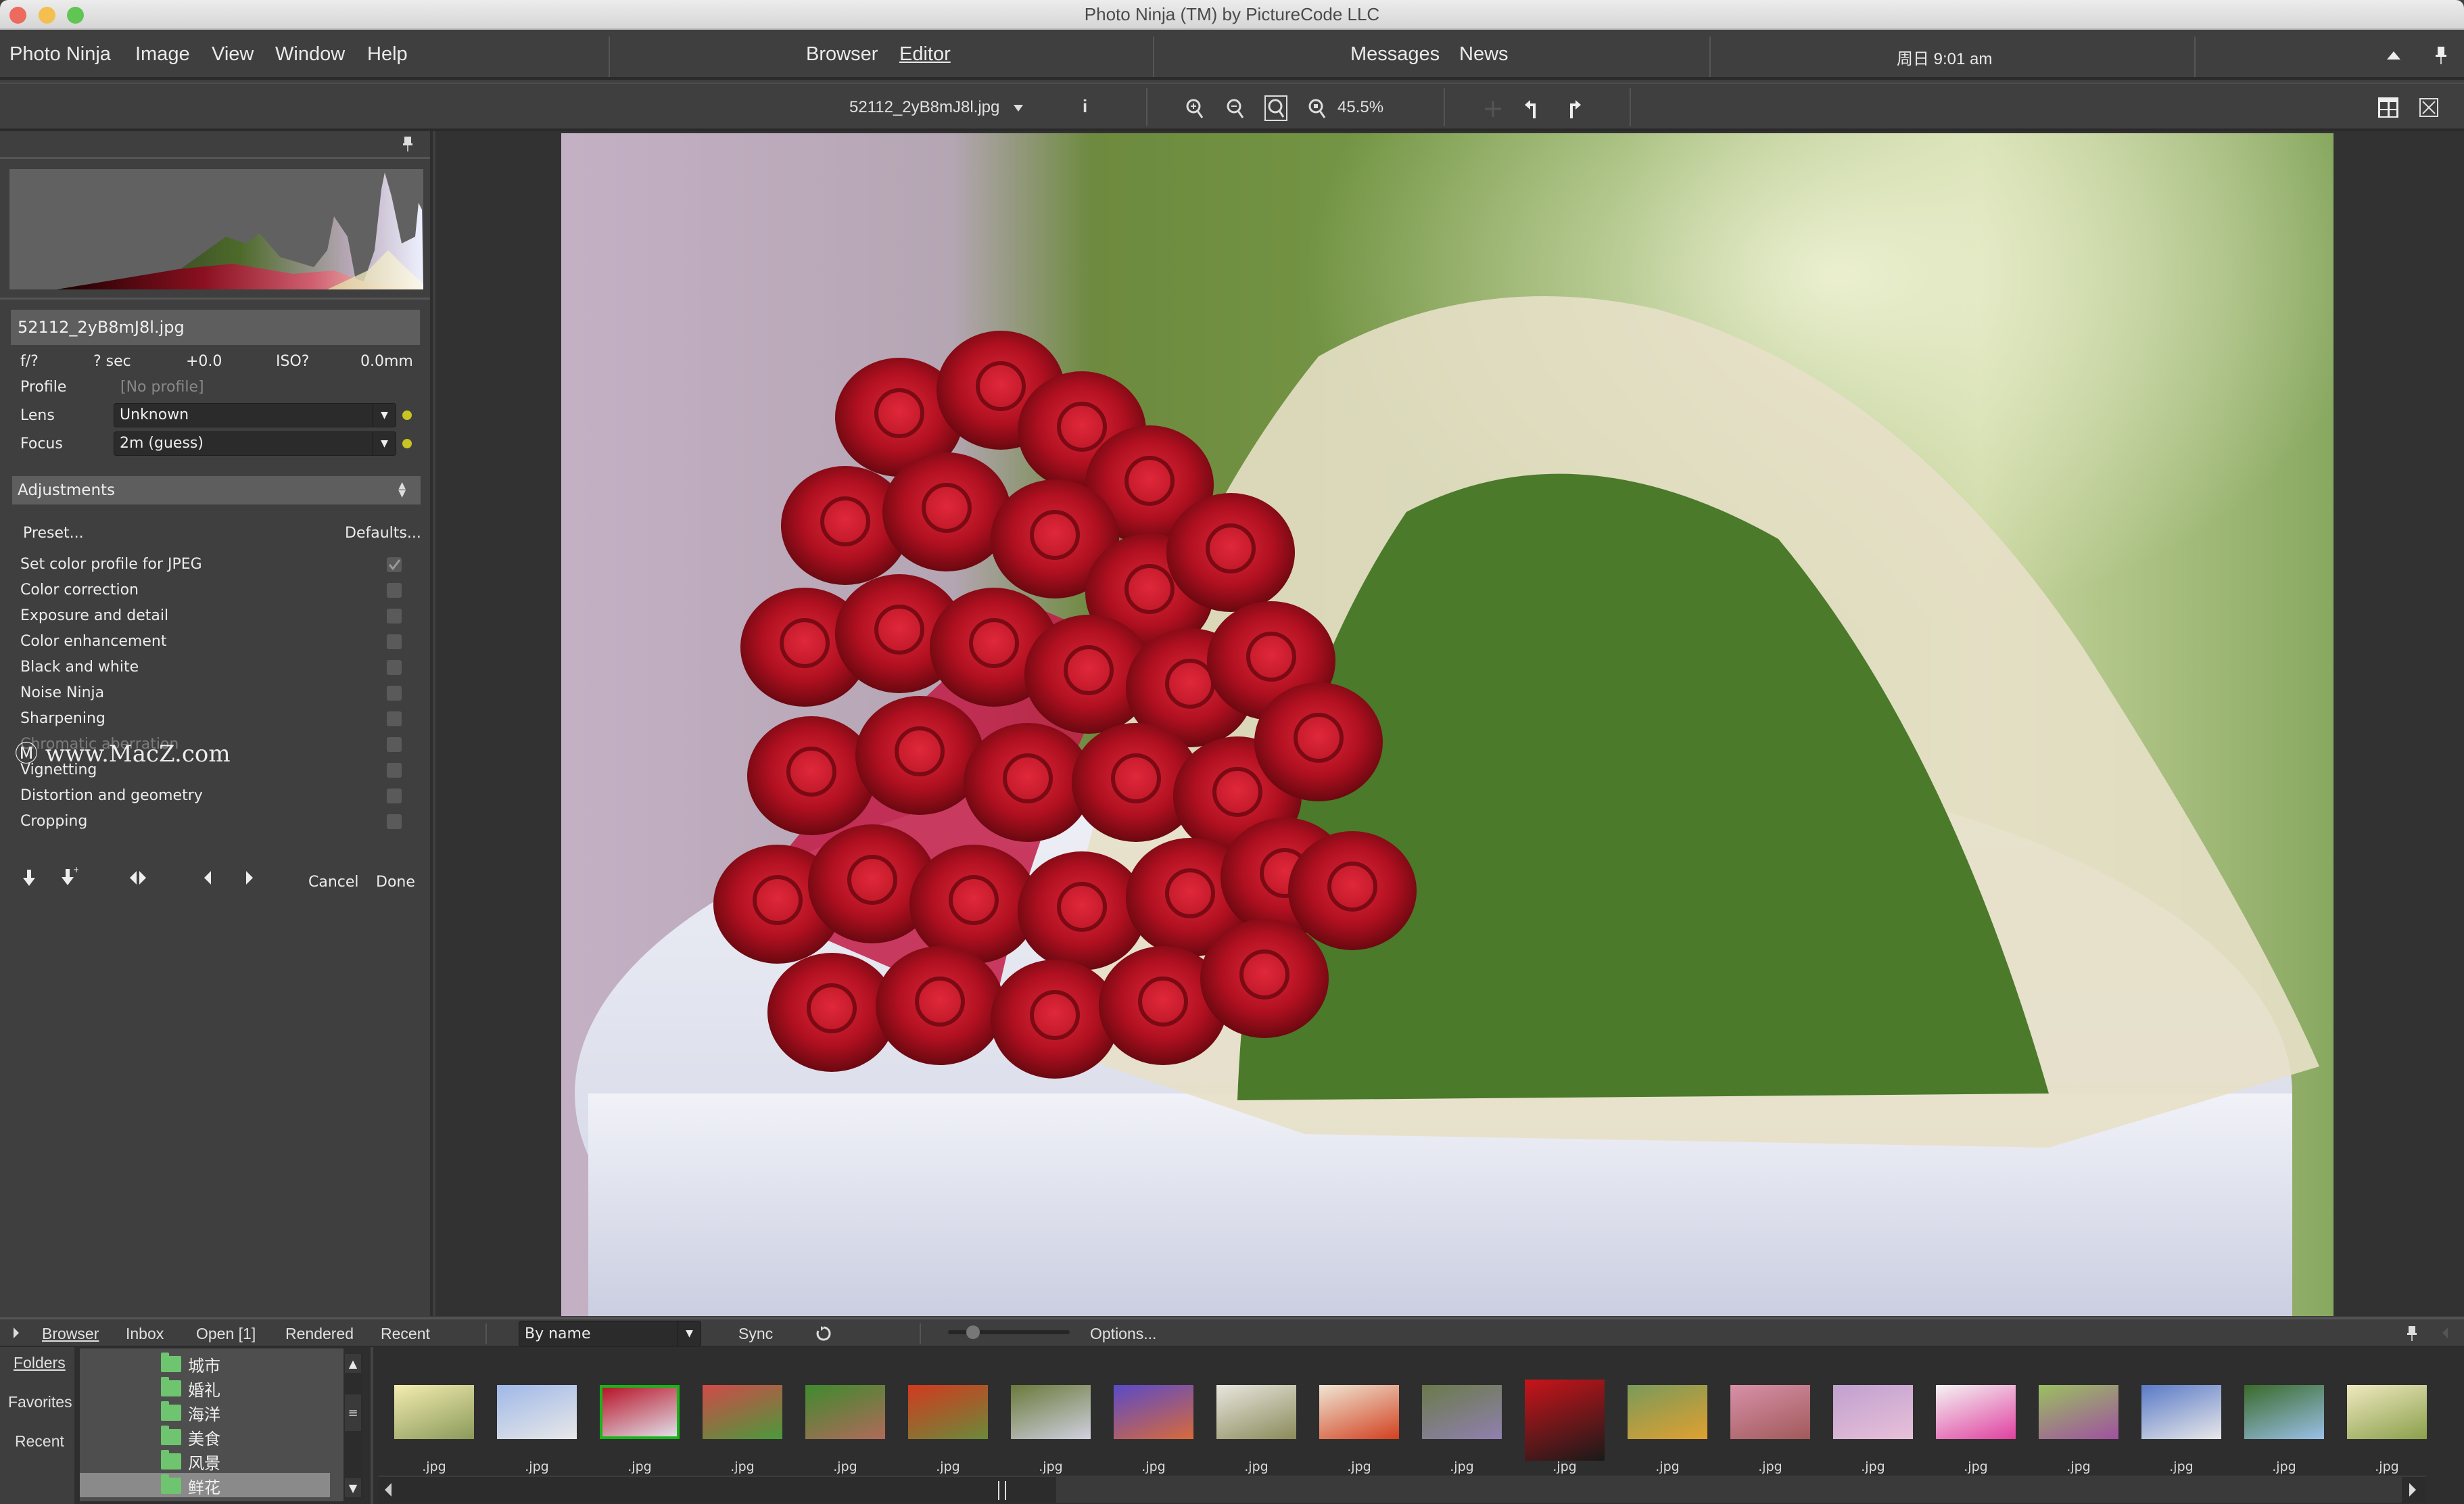 The width and height of the screenshot is (2464, 1504). Describe the element at coordinates (208, 878) in the screenshot. I see `previous-icon` at that location.